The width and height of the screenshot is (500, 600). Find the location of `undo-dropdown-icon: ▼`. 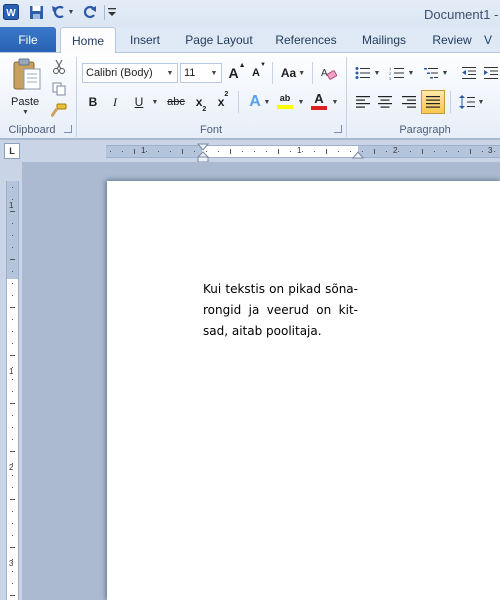

undo-dropdown-icon: ▼ is located at coordinates (71, 12).